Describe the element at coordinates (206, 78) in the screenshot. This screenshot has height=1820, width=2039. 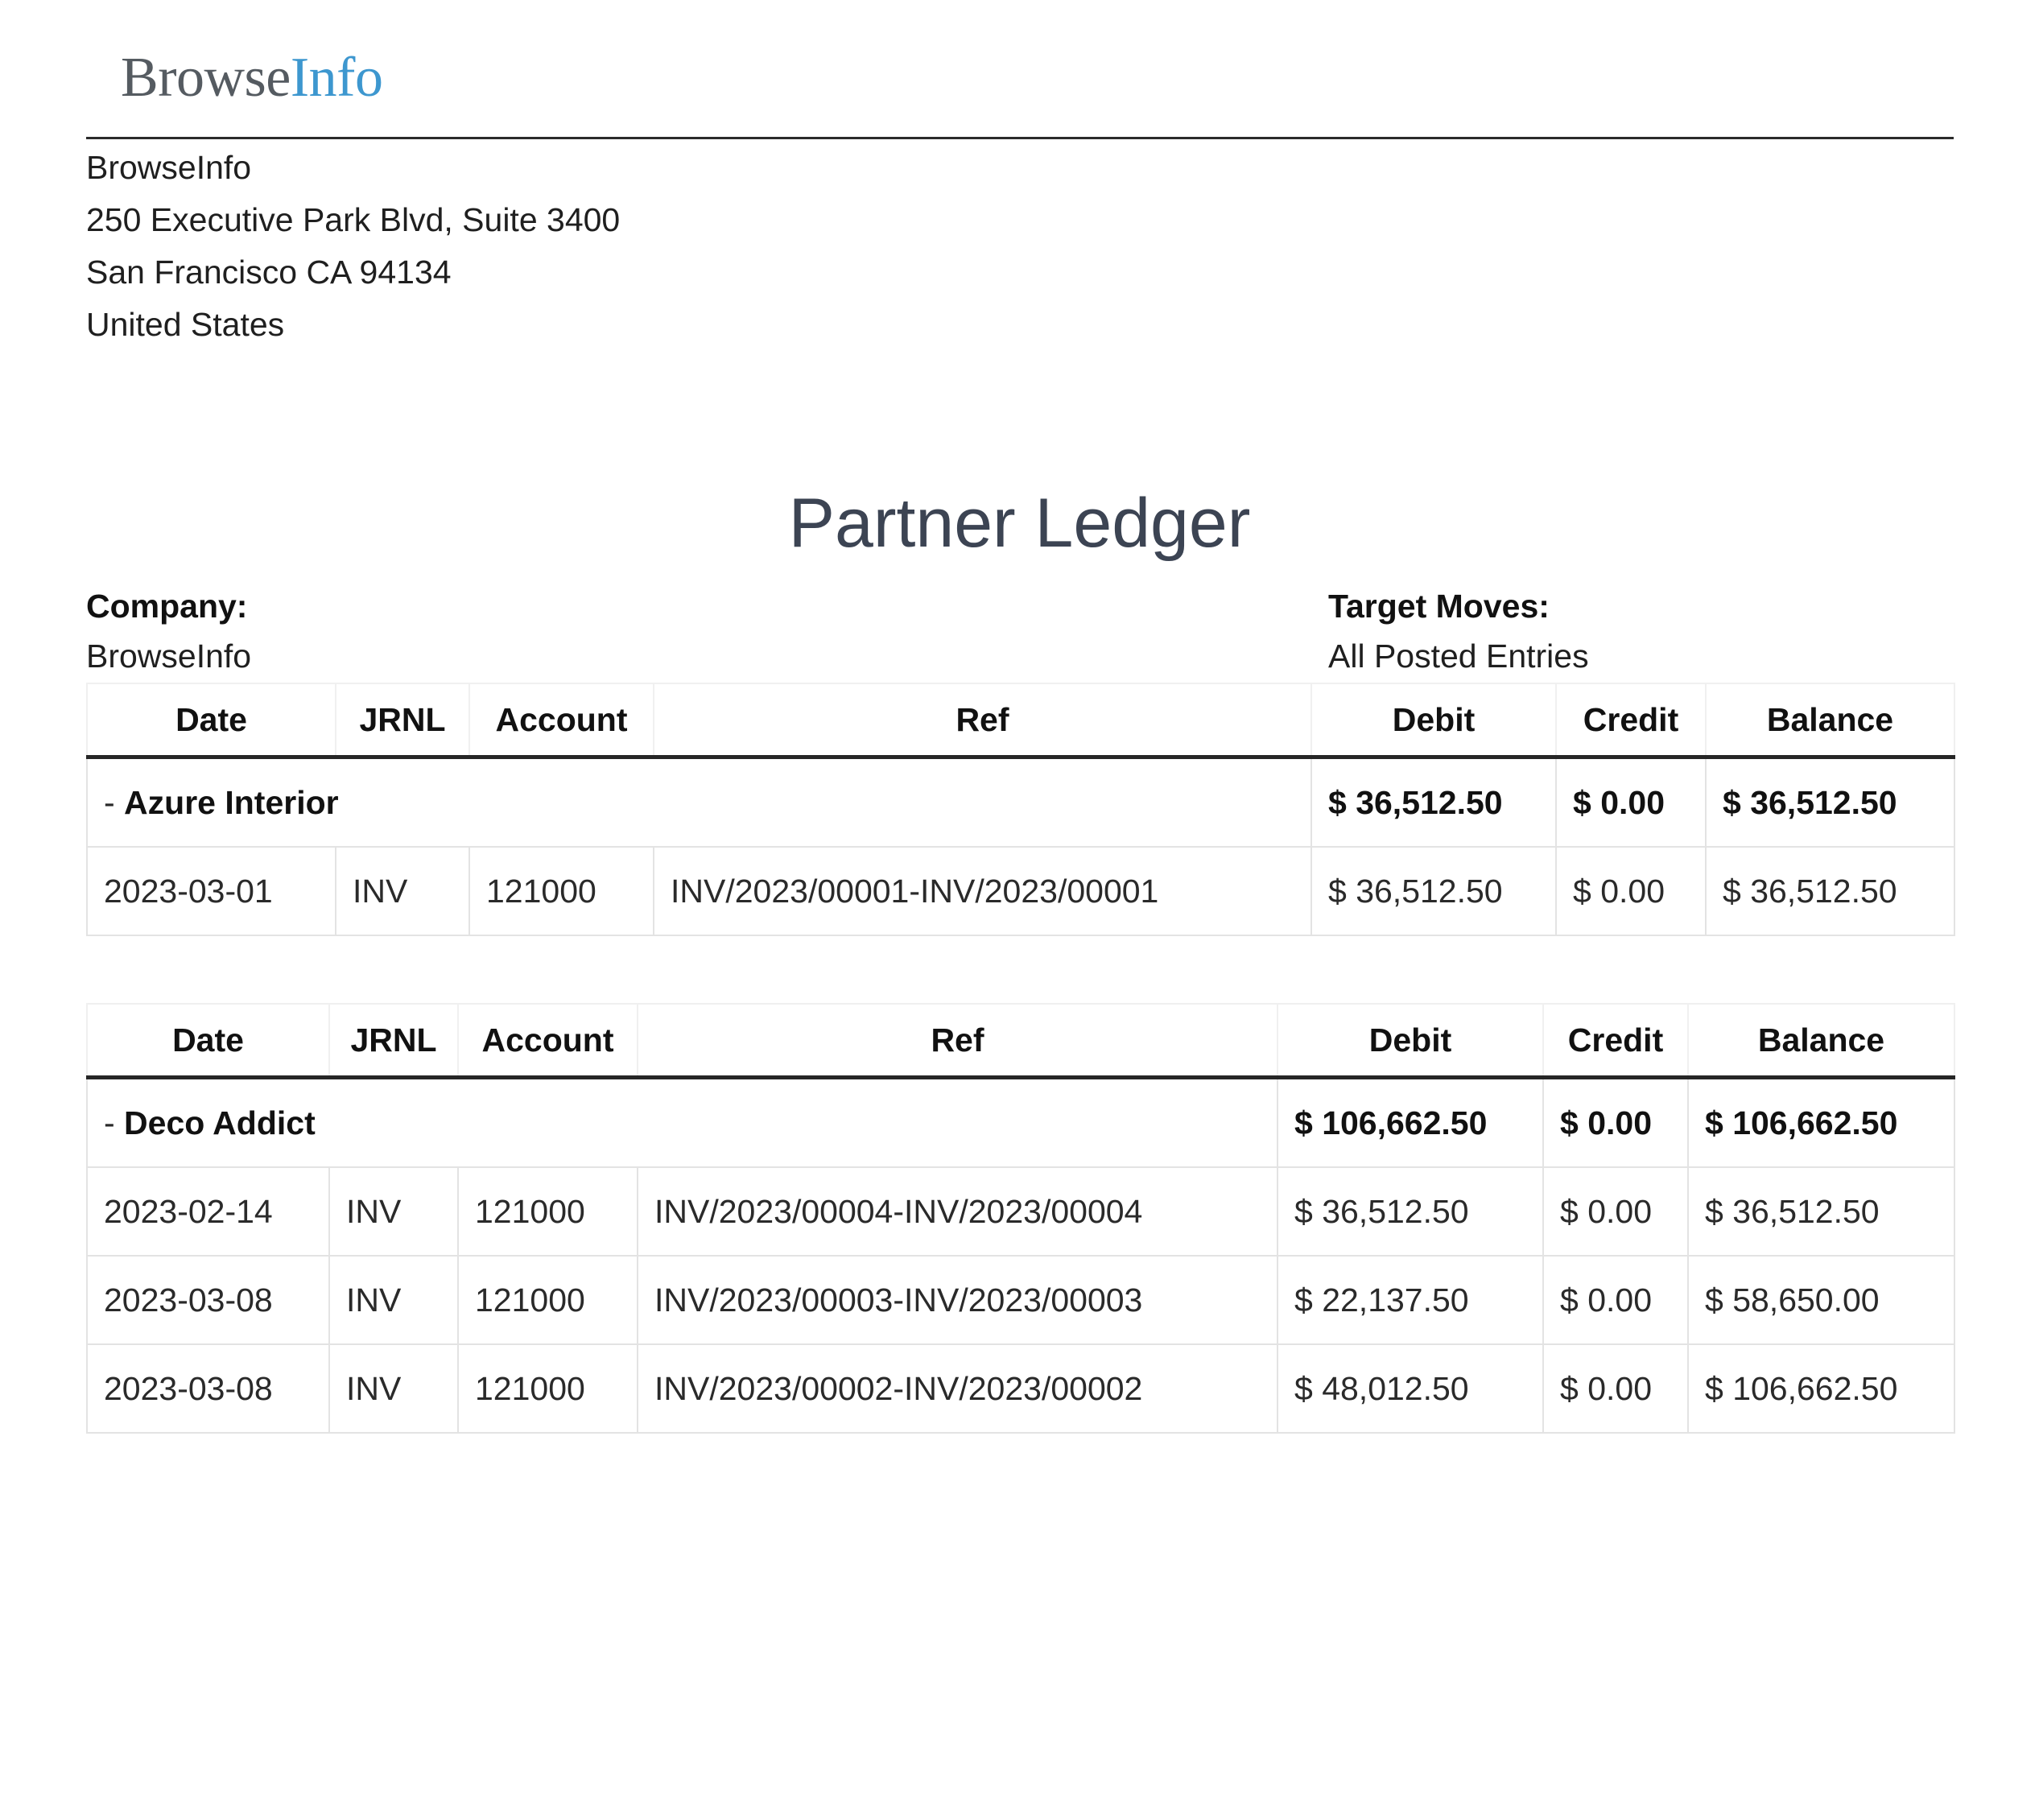
I see `logo-text-browse: Browse` at that location.